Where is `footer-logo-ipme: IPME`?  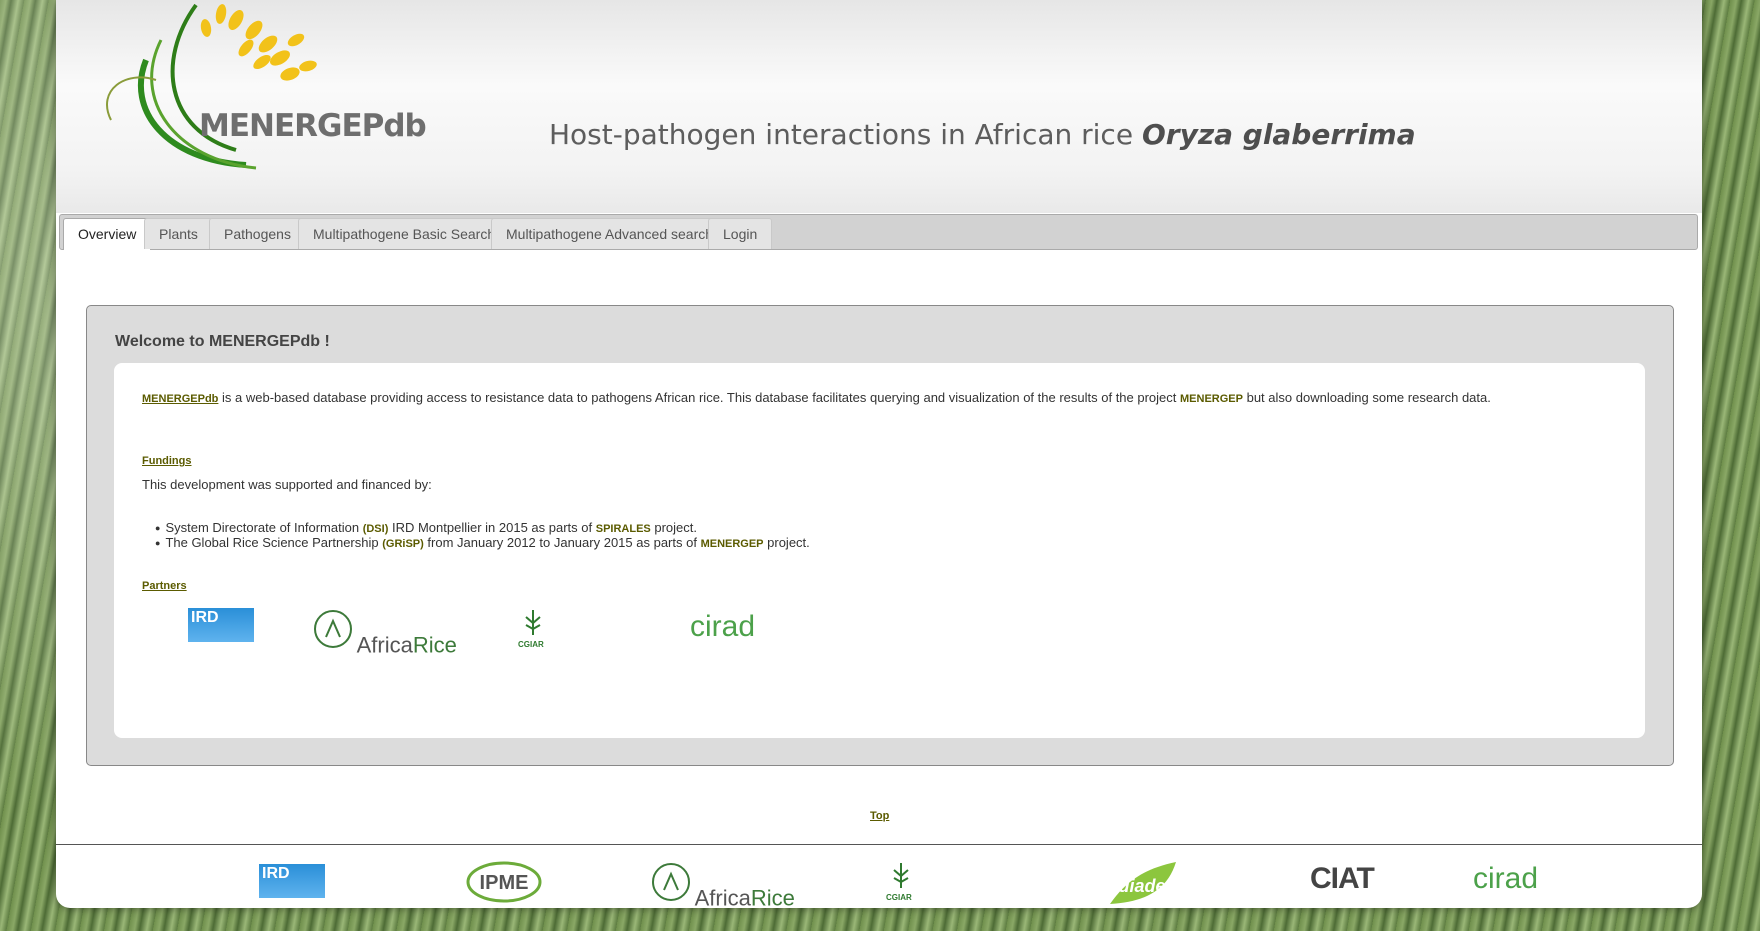
footer-logo-ipme: IPME is located at coordinates (504, 883).